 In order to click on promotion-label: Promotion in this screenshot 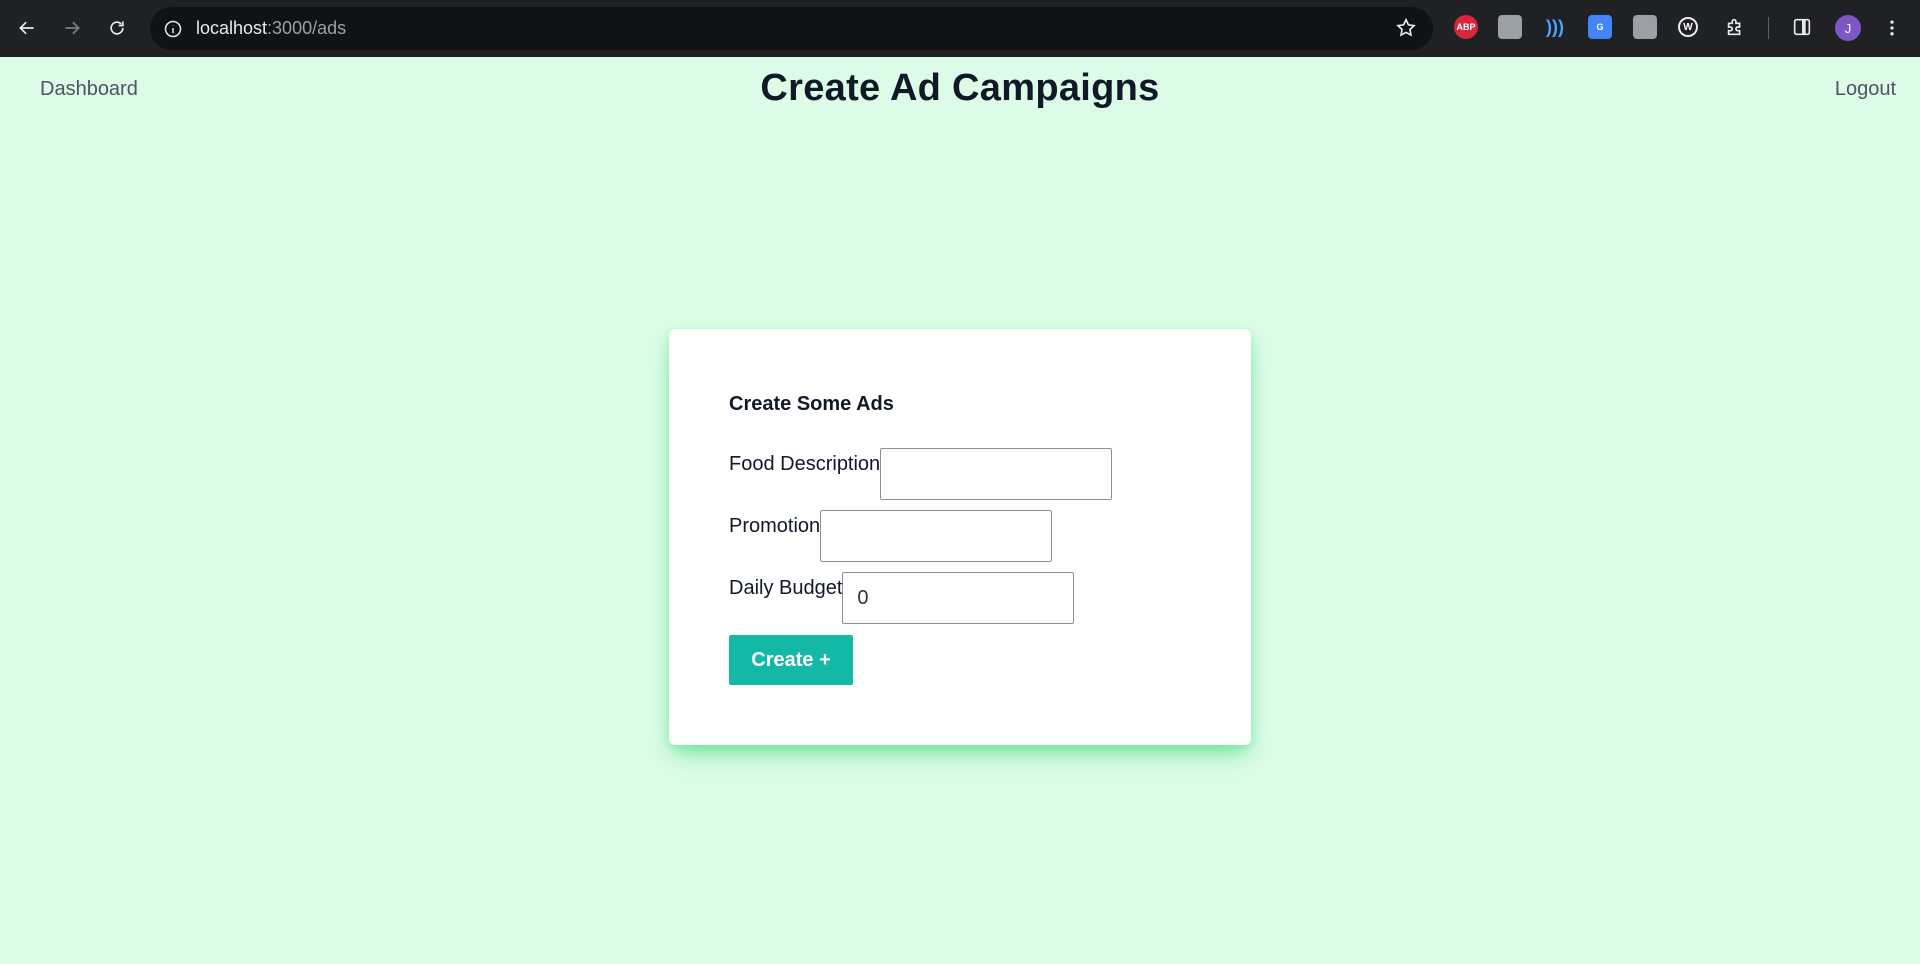, I will do `click(775, 526)`.